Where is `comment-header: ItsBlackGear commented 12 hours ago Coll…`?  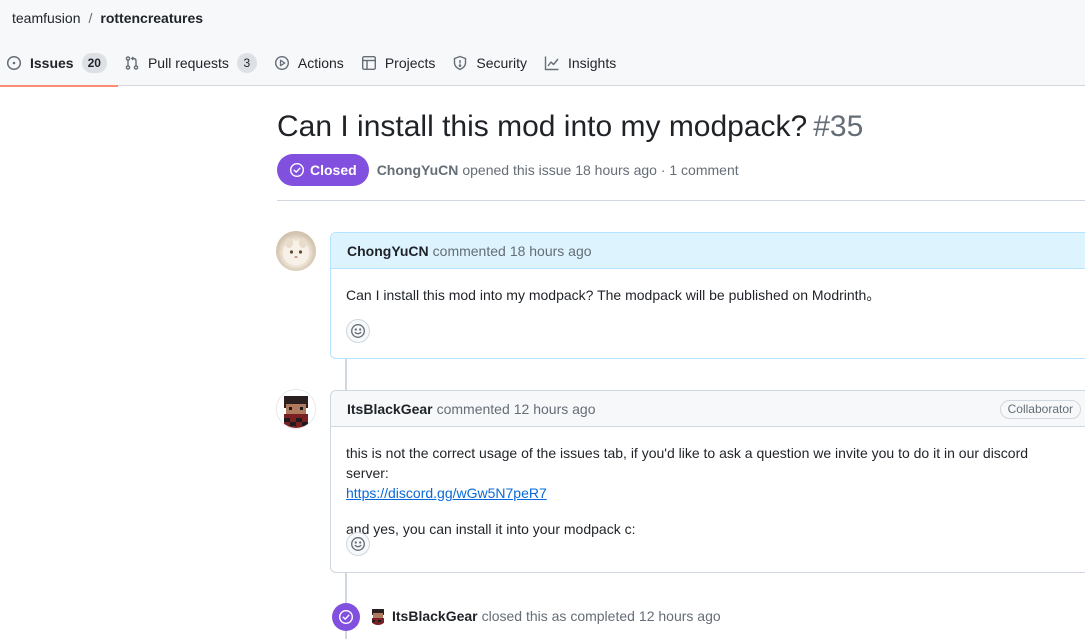
comment-header: ItsBlackGear commented 12 hours ago Coll… is located at coordinates (708, 409).